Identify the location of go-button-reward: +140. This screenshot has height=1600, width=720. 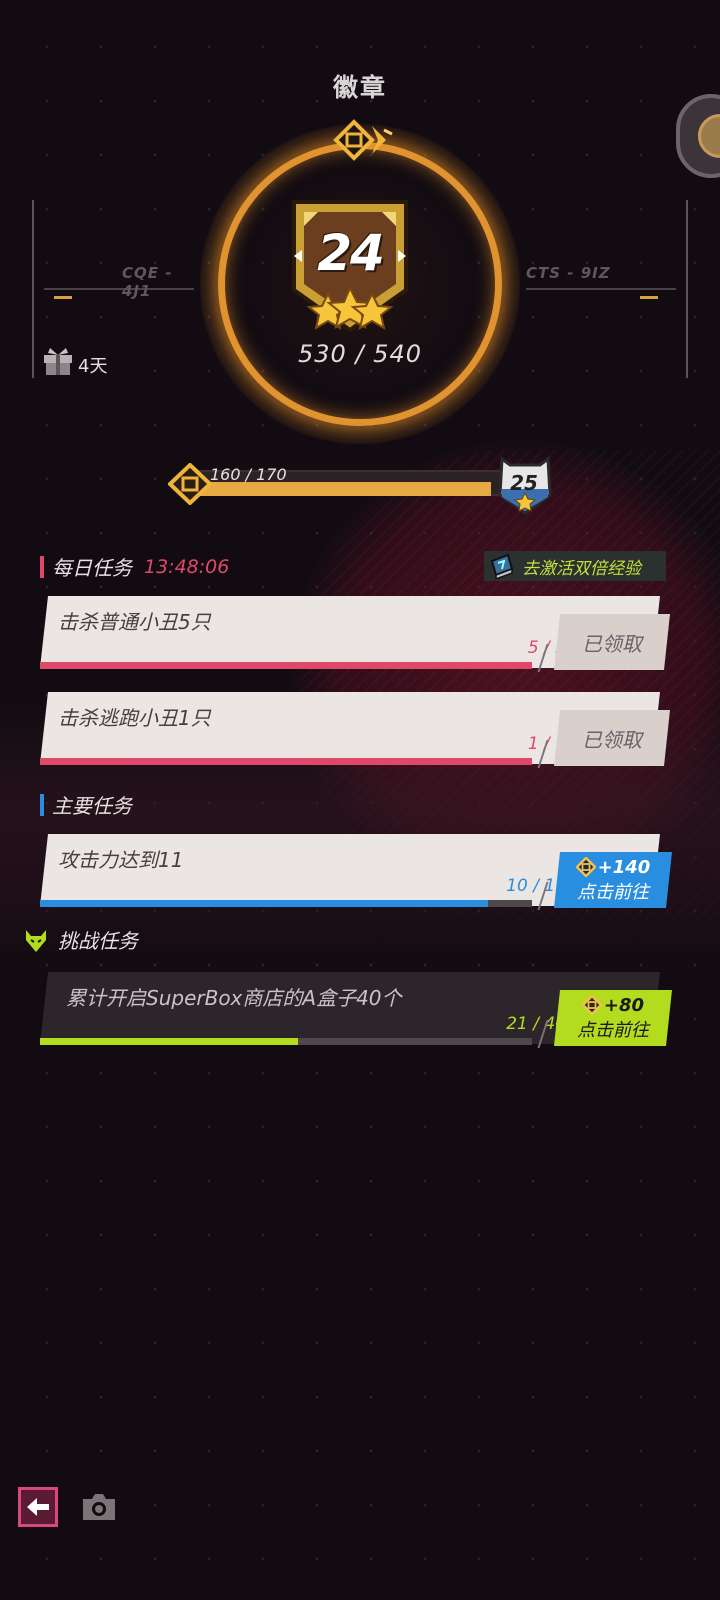
(613, 867).